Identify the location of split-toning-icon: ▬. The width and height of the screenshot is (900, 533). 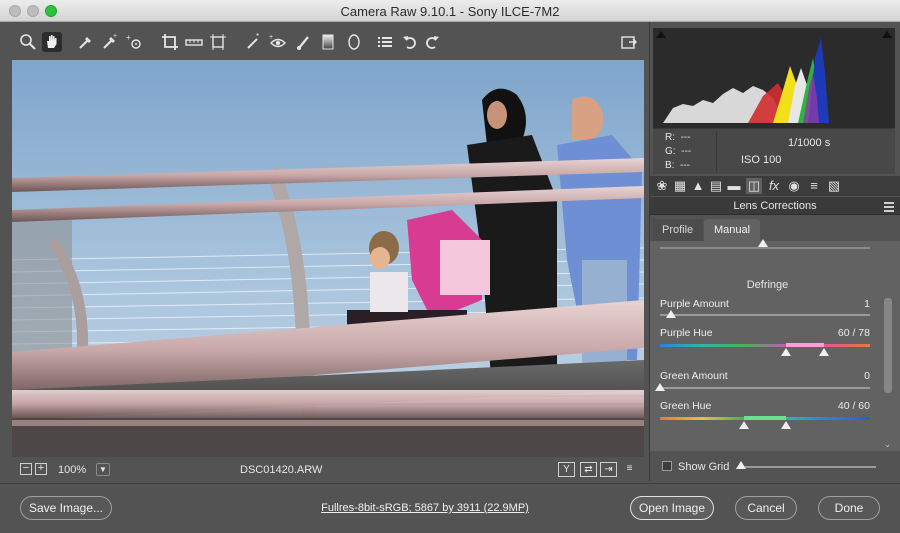
(734, 186).